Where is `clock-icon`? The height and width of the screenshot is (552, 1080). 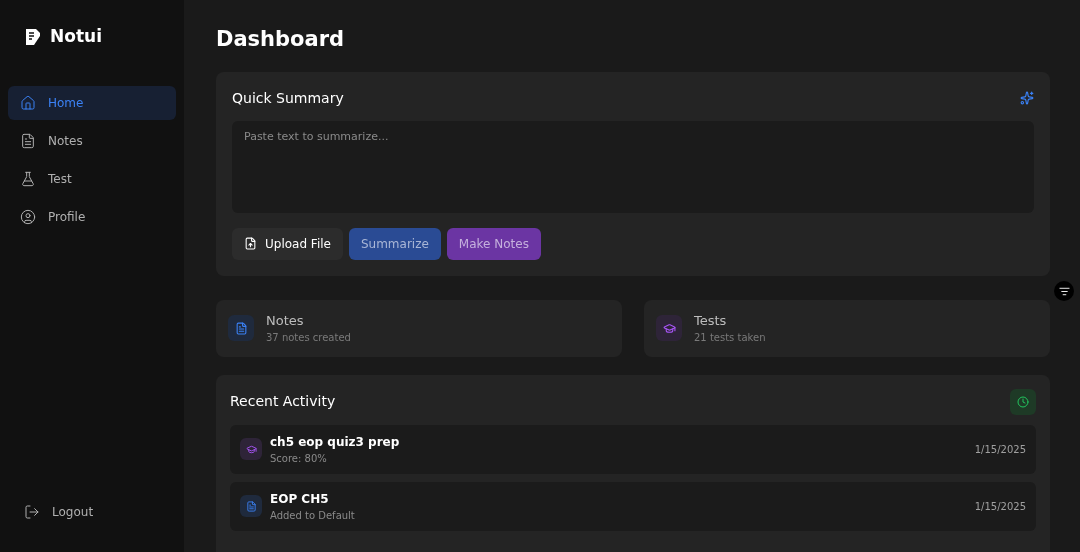 clock-icon is located at coordinates (1023, 401).